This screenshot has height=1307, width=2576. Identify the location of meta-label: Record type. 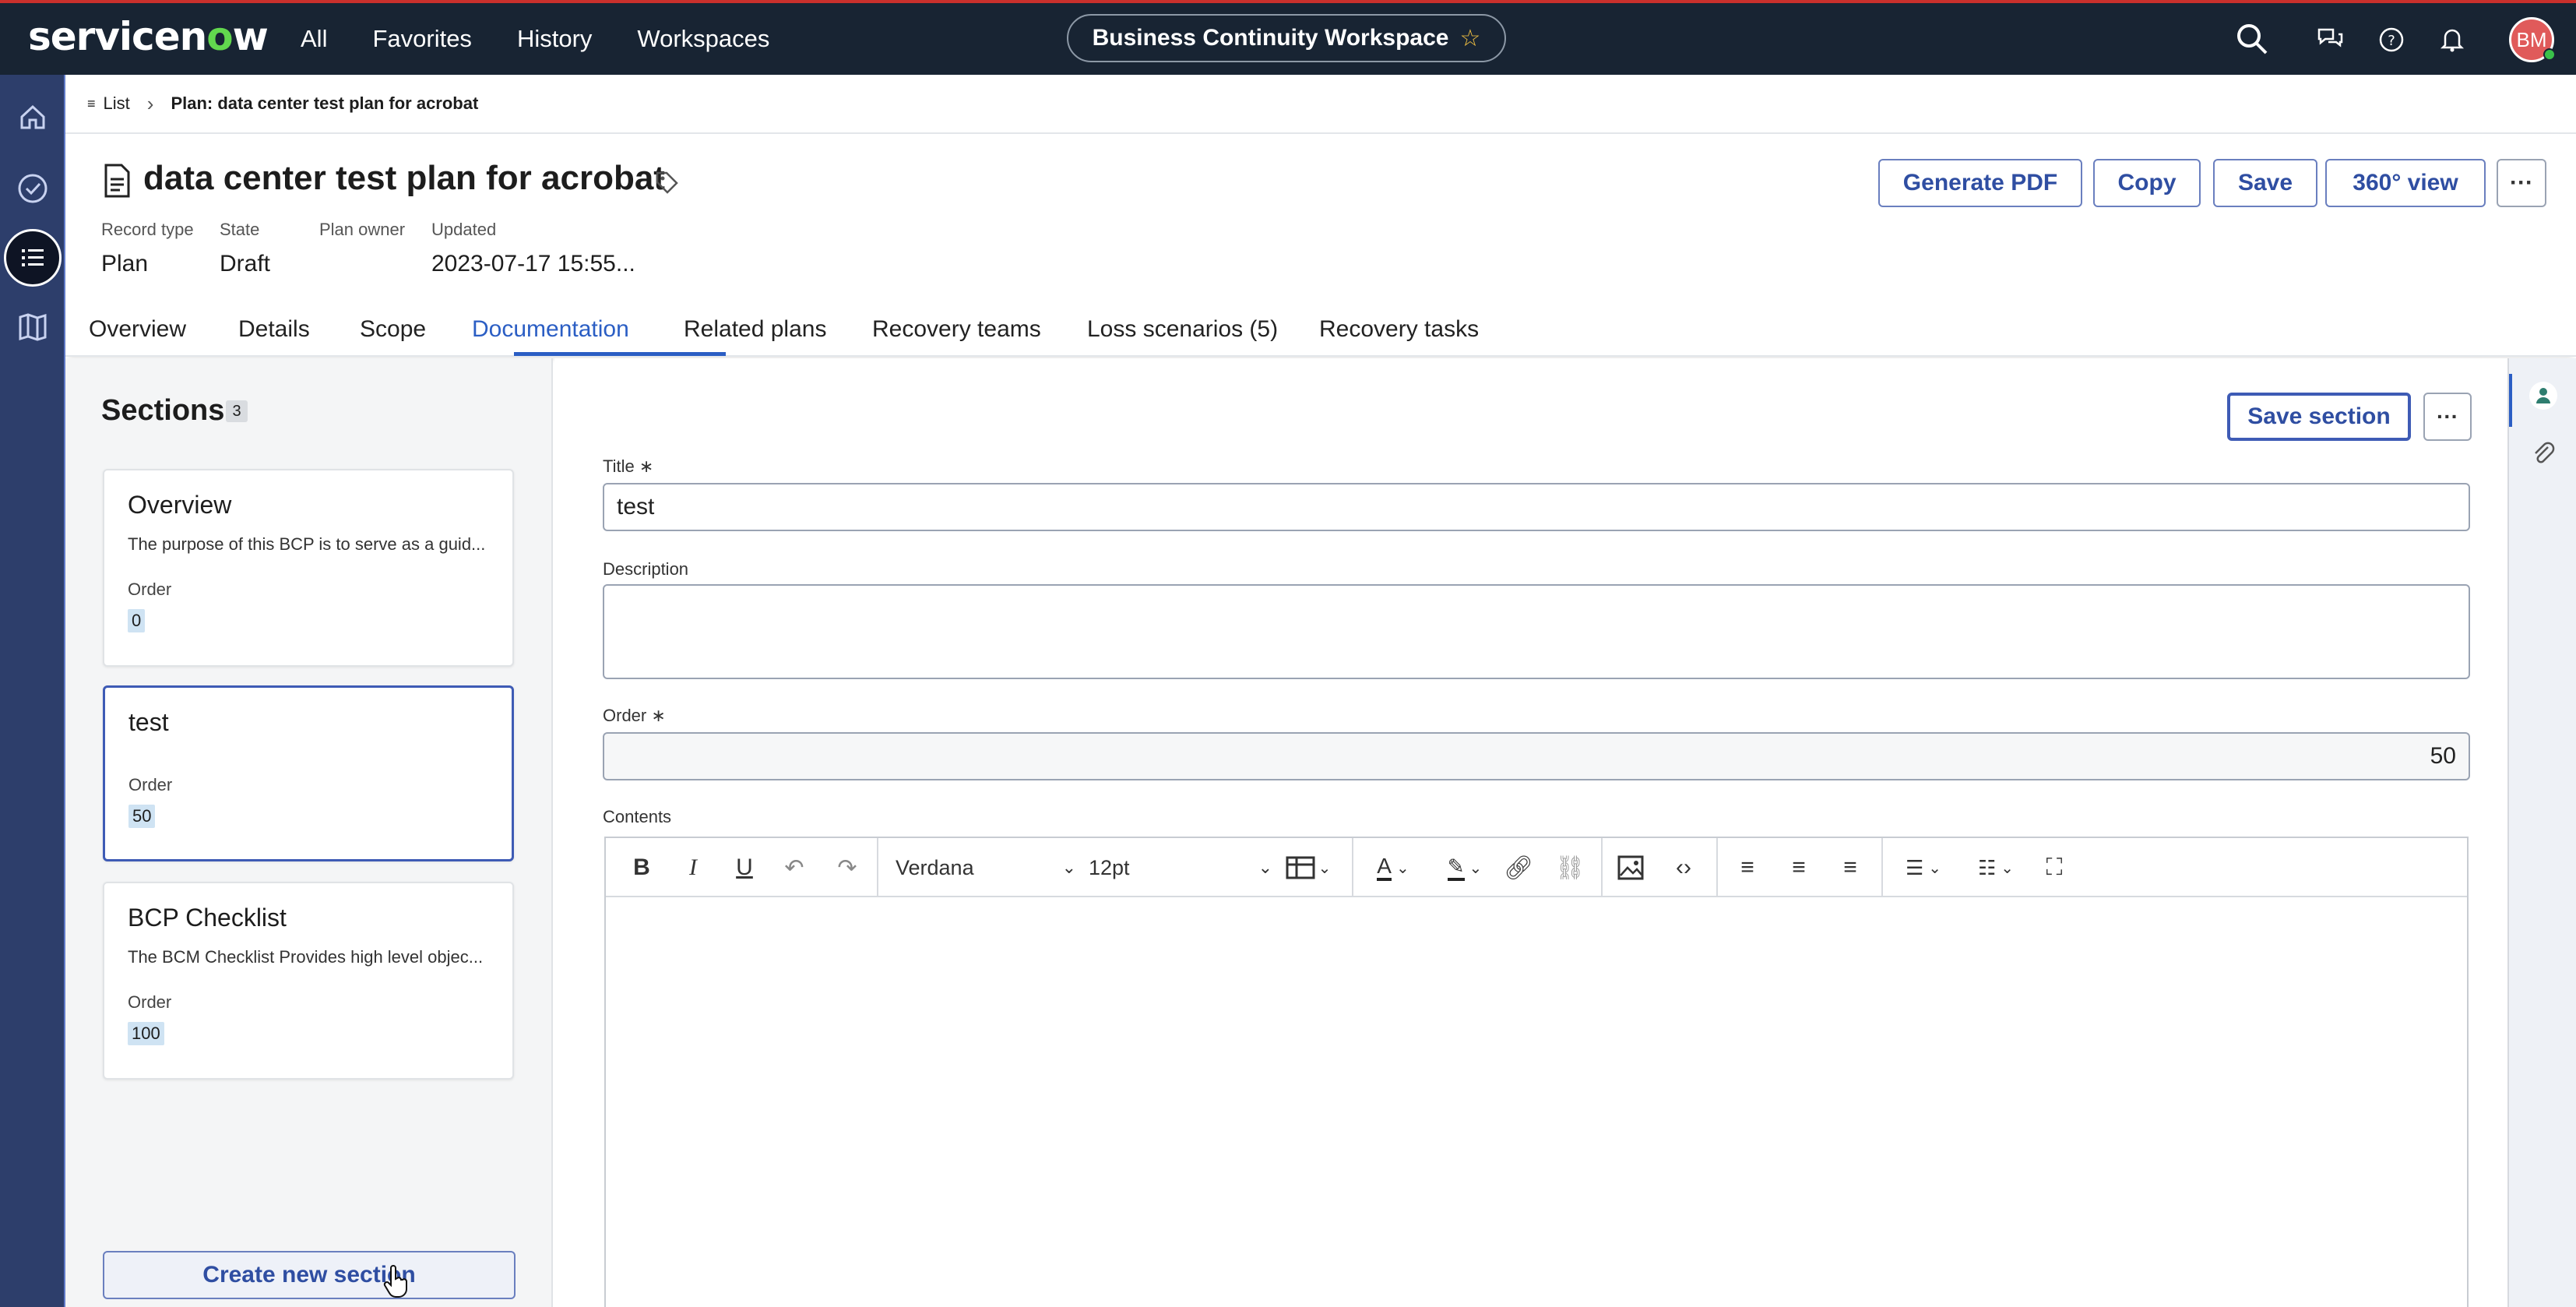
(147, 229).